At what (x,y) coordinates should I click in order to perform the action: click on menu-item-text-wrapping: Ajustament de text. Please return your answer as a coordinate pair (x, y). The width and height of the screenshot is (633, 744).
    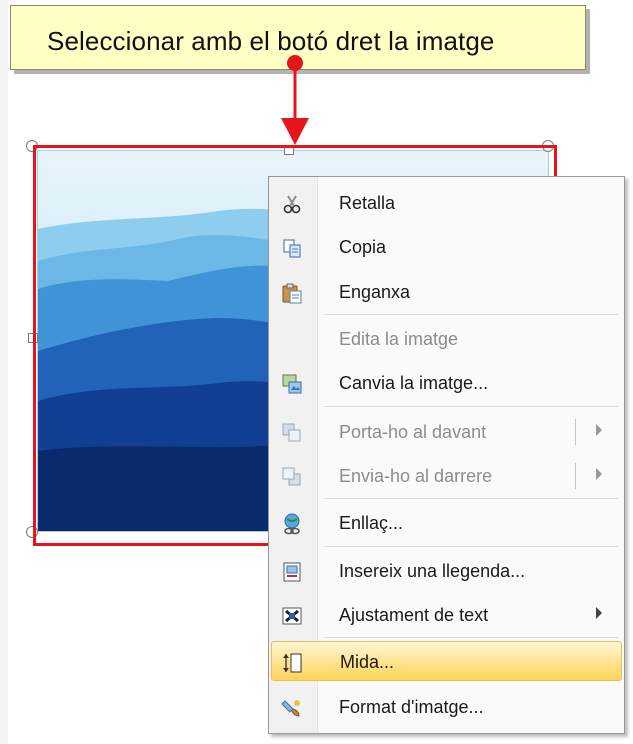
    Looking at the image, I should click on (446, 615).